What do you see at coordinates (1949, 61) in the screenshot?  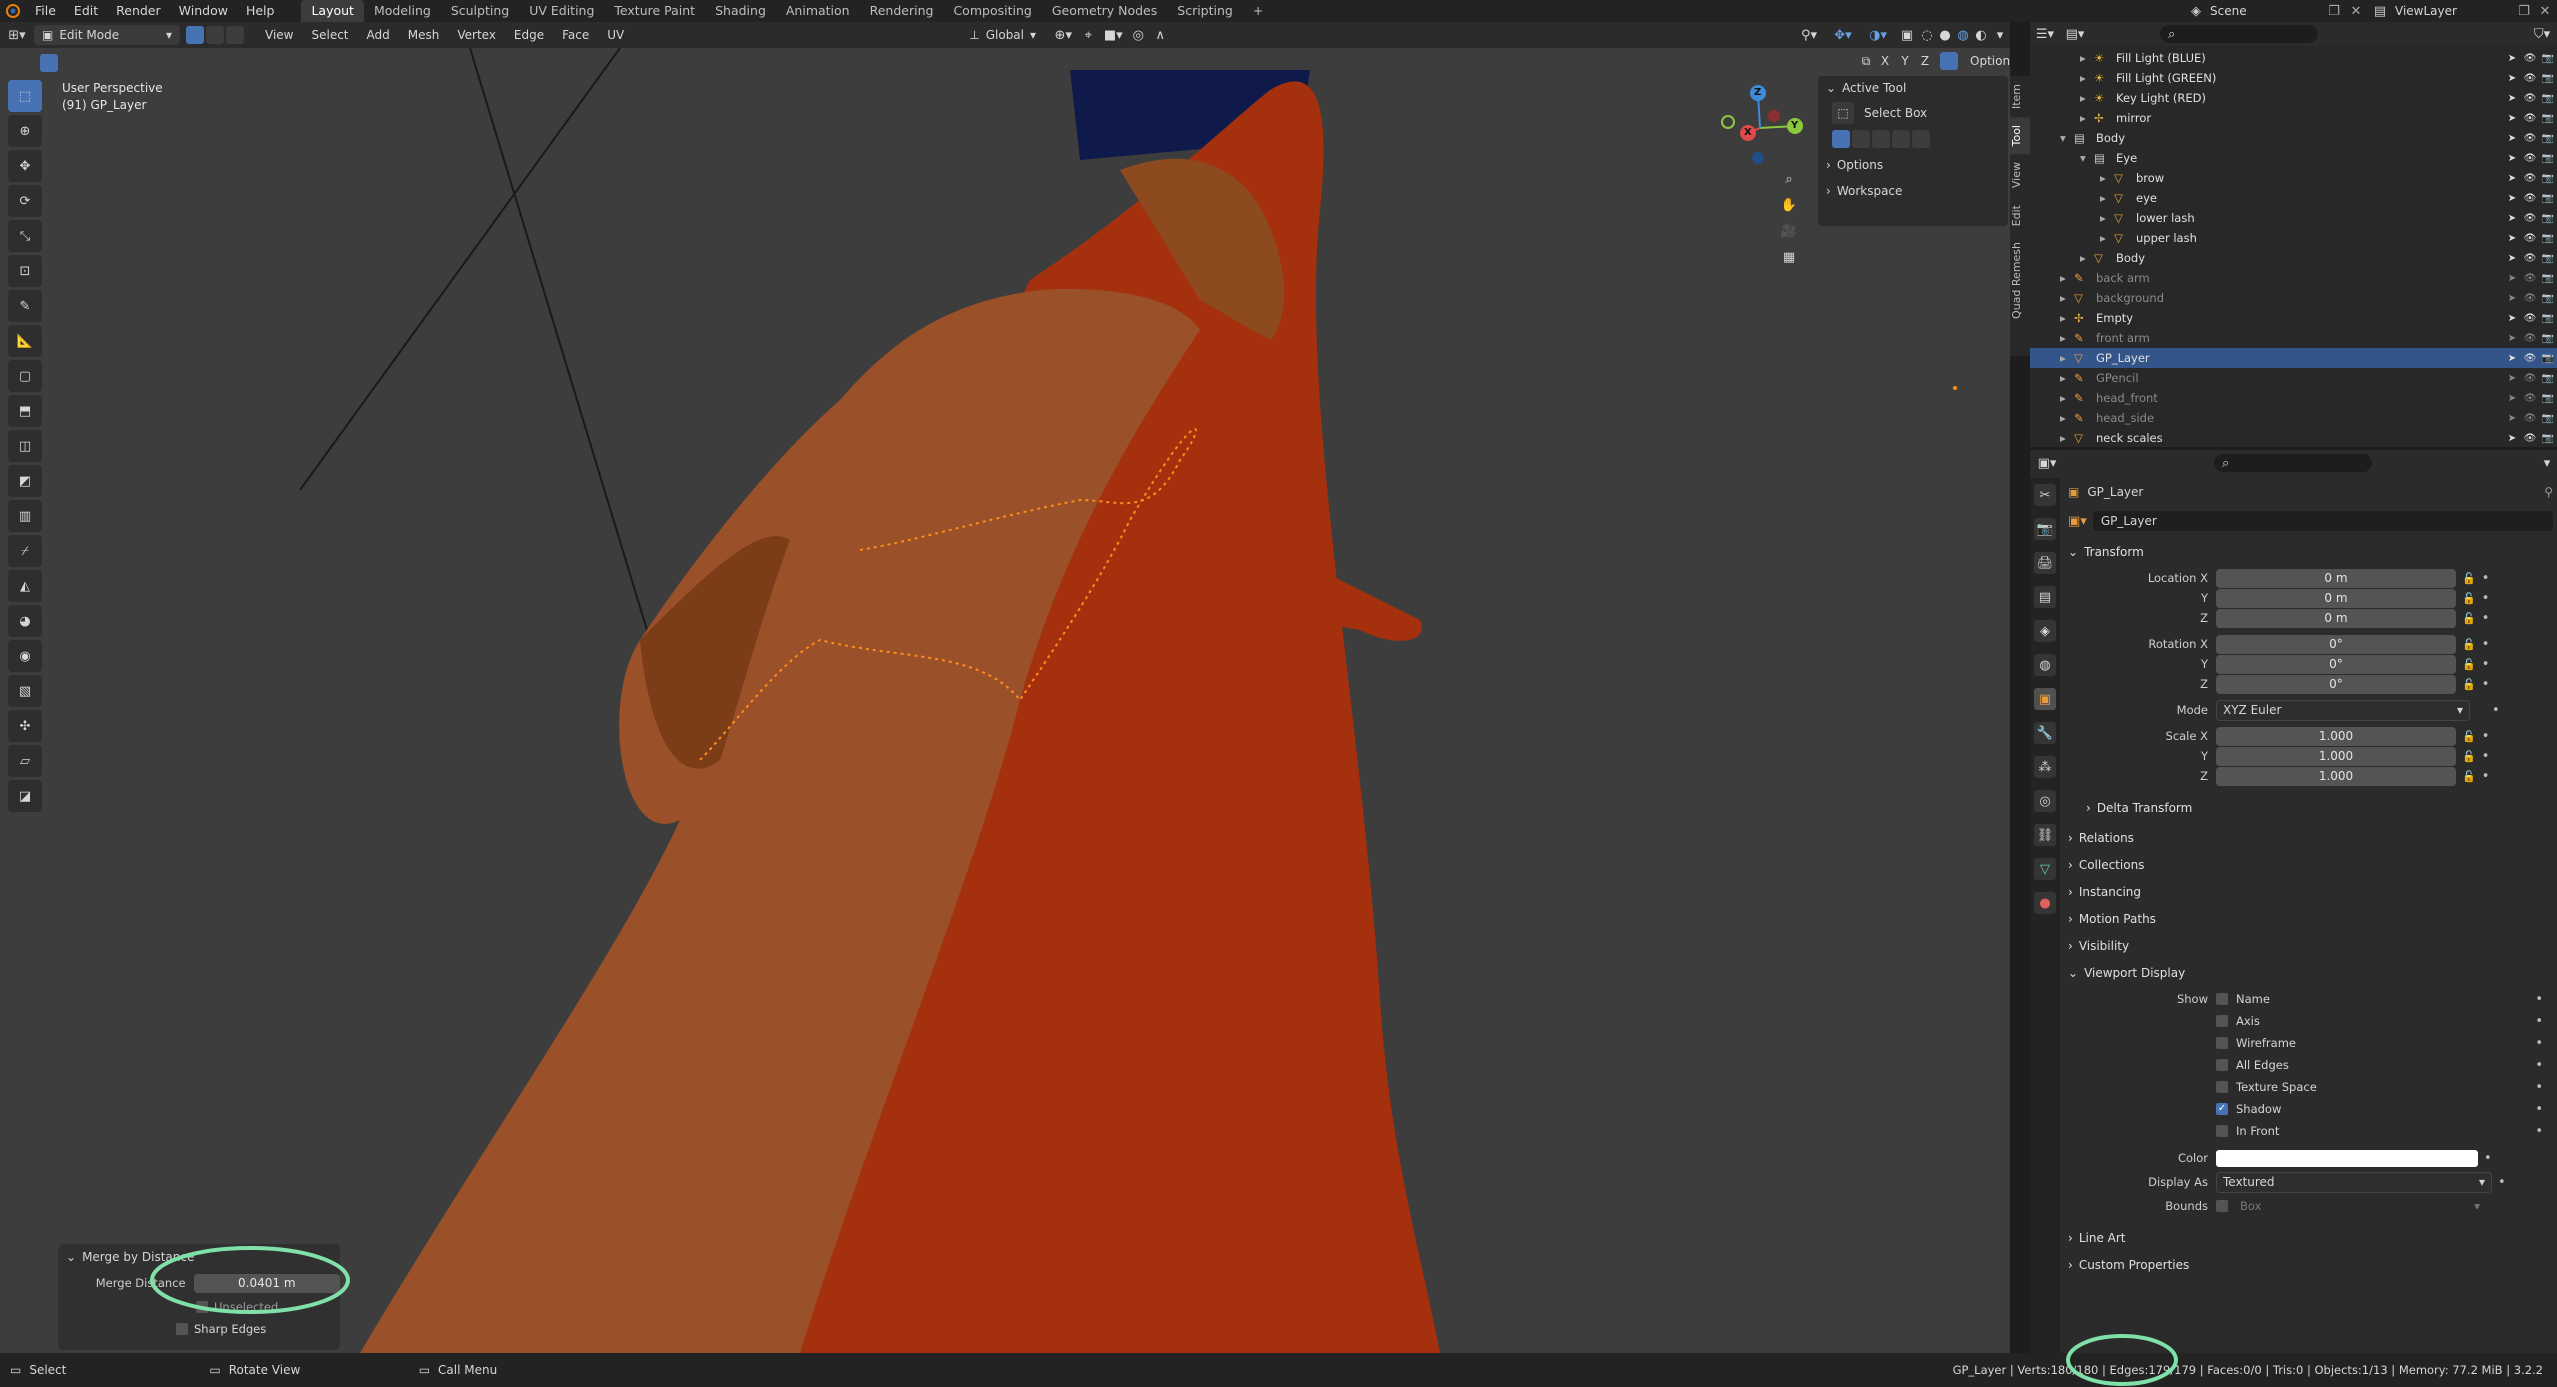 I see `auto-merge-icon` at bounding box center [1949, 61].